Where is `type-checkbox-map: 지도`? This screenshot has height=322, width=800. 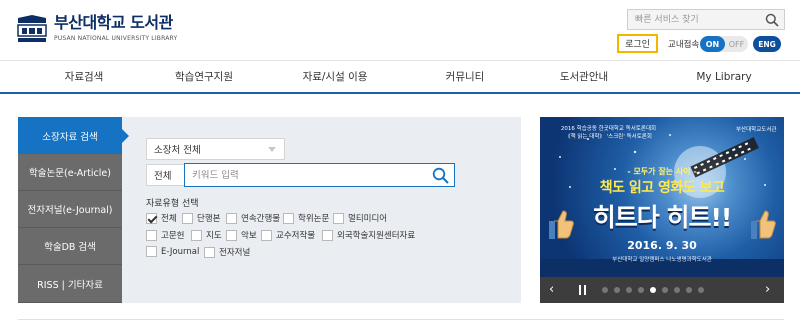 type-checkbox-map: 지도 is located at coordinates (206, 235).